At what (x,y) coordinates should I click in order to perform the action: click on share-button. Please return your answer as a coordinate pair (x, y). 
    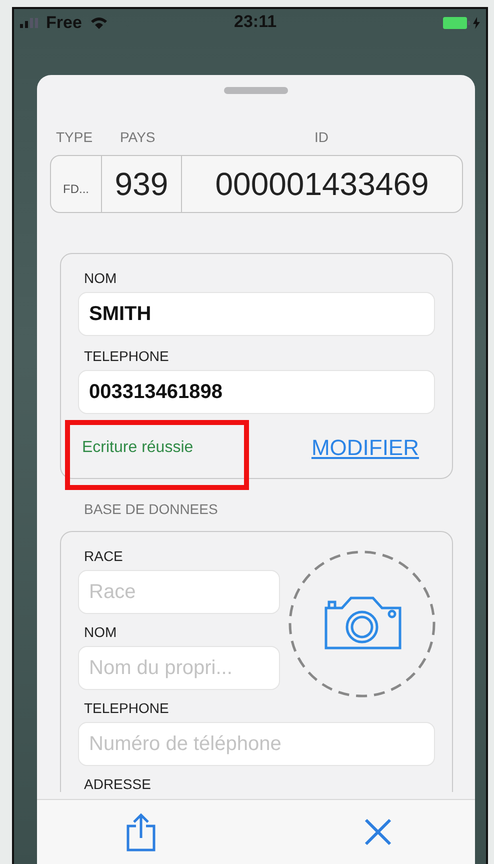
    Looking at the image, I should click on (141, 832).